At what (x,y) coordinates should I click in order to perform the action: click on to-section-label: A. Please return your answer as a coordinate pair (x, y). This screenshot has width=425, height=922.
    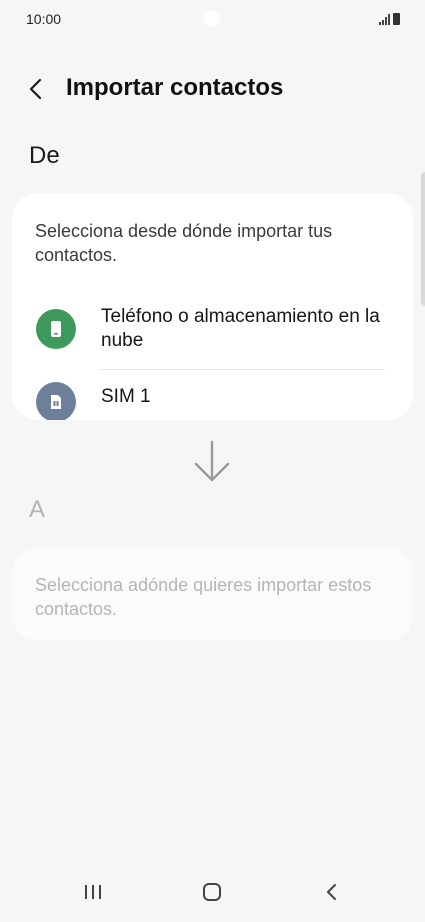
    Looking at the image, I should click on (37, 509).